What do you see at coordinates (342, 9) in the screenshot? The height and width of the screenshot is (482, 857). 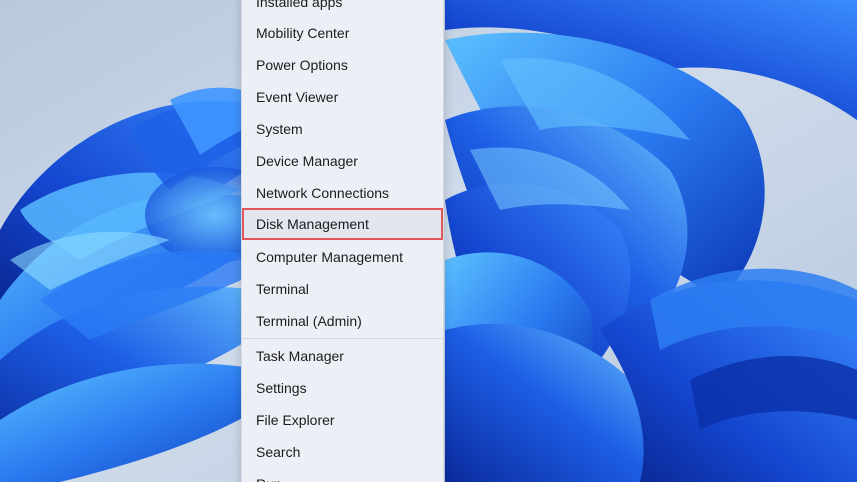 I see `menu-item-installed-apps: Installed apps` at bounding box center [342, 9].